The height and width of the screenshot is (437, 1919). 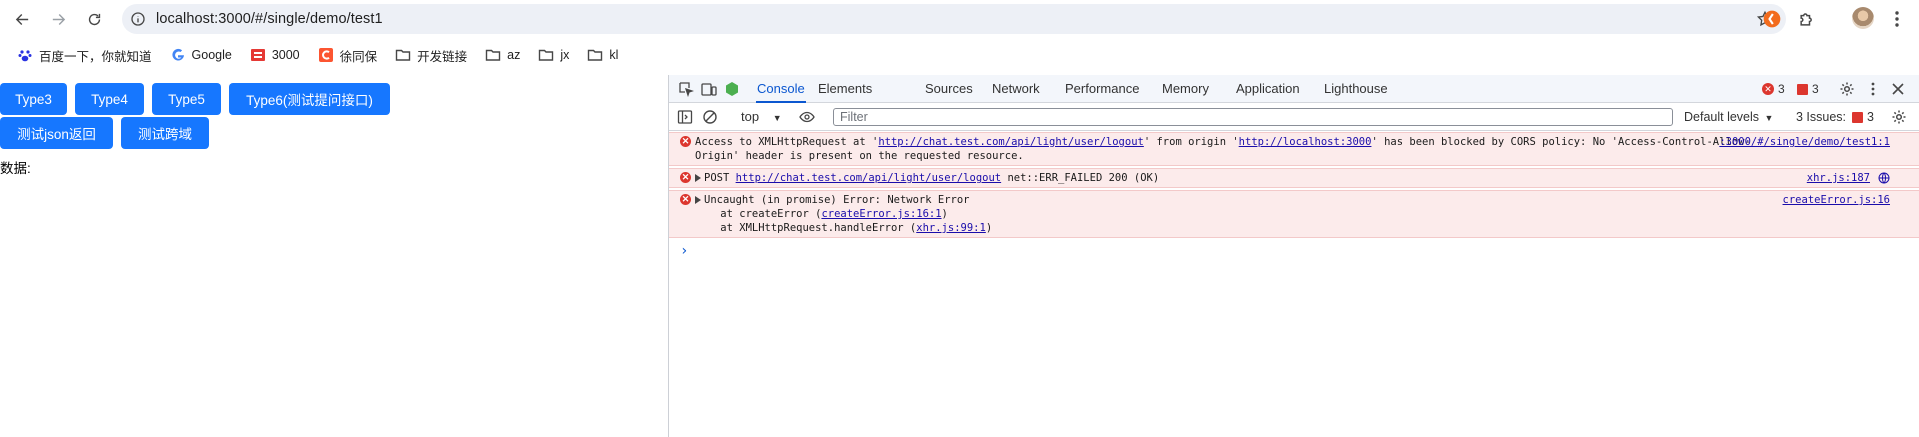 I want to click on device-toolbar-icon, so click(x=709, y=89).